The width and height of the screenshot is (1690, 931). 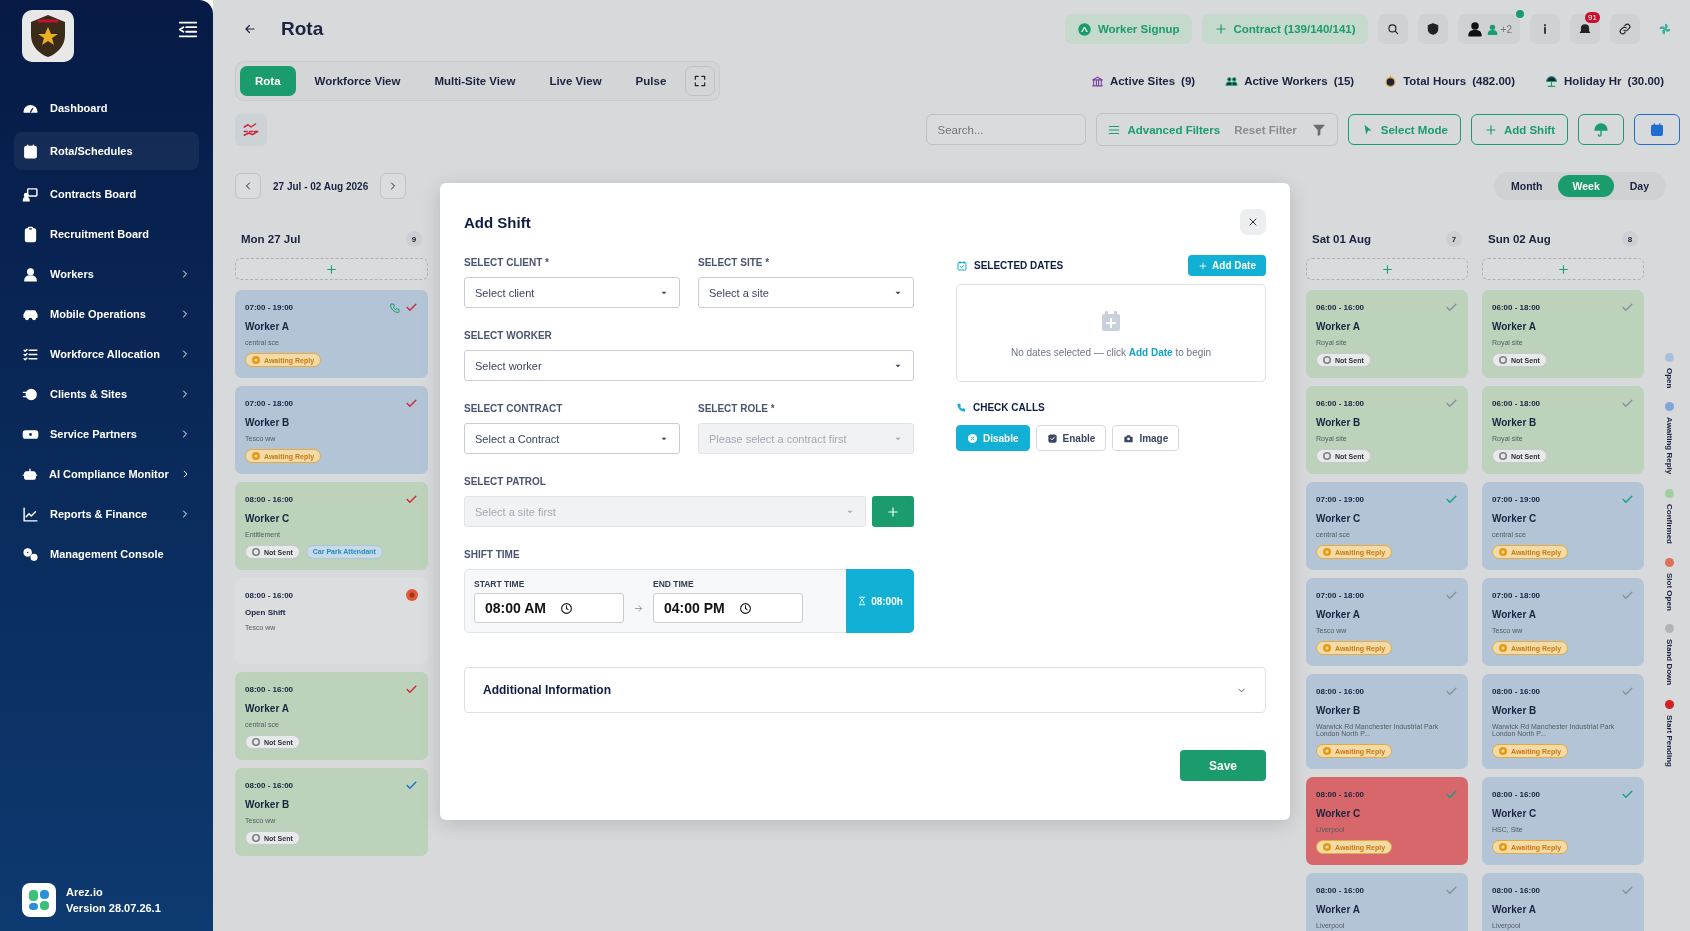 I want to click on shield-button, so click(x=1432, y=29).